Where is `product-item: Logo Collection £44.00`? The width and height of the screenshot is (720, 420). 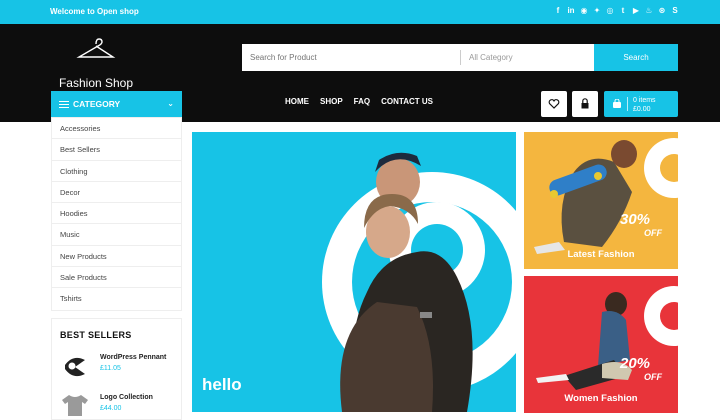 product-item: Logo Collection £44.00 is located at coordinates (120, 405).